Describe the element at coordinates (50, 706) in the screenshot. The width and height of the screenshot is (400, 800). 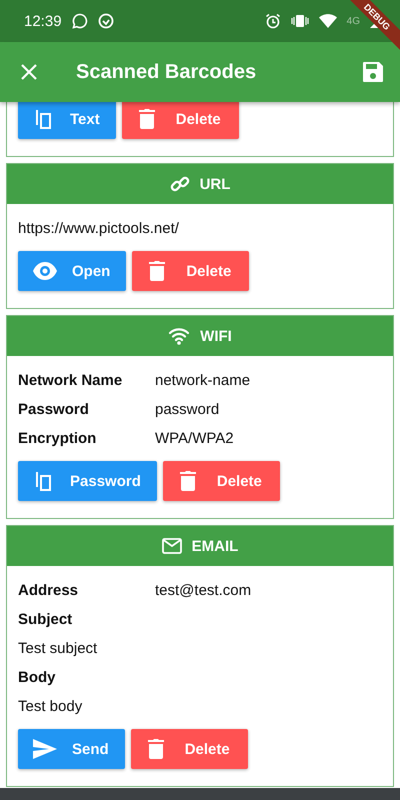
I see `field-value: Test body` at that location.